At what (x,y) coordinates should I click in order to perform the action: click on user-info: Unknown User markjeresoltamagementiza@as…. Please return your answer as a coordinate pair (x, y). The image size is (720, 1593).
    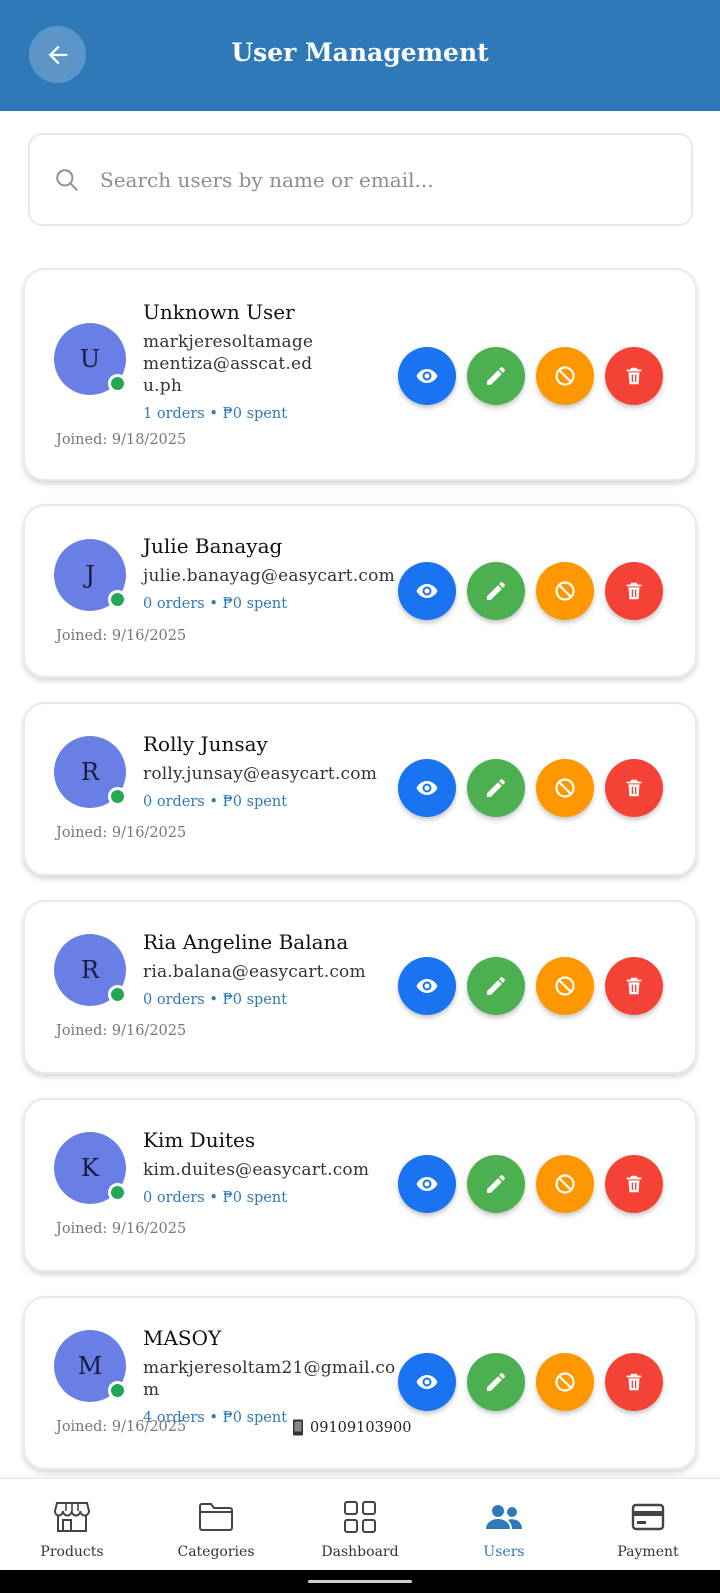
    Looking at the image, I should click on (270, 360).